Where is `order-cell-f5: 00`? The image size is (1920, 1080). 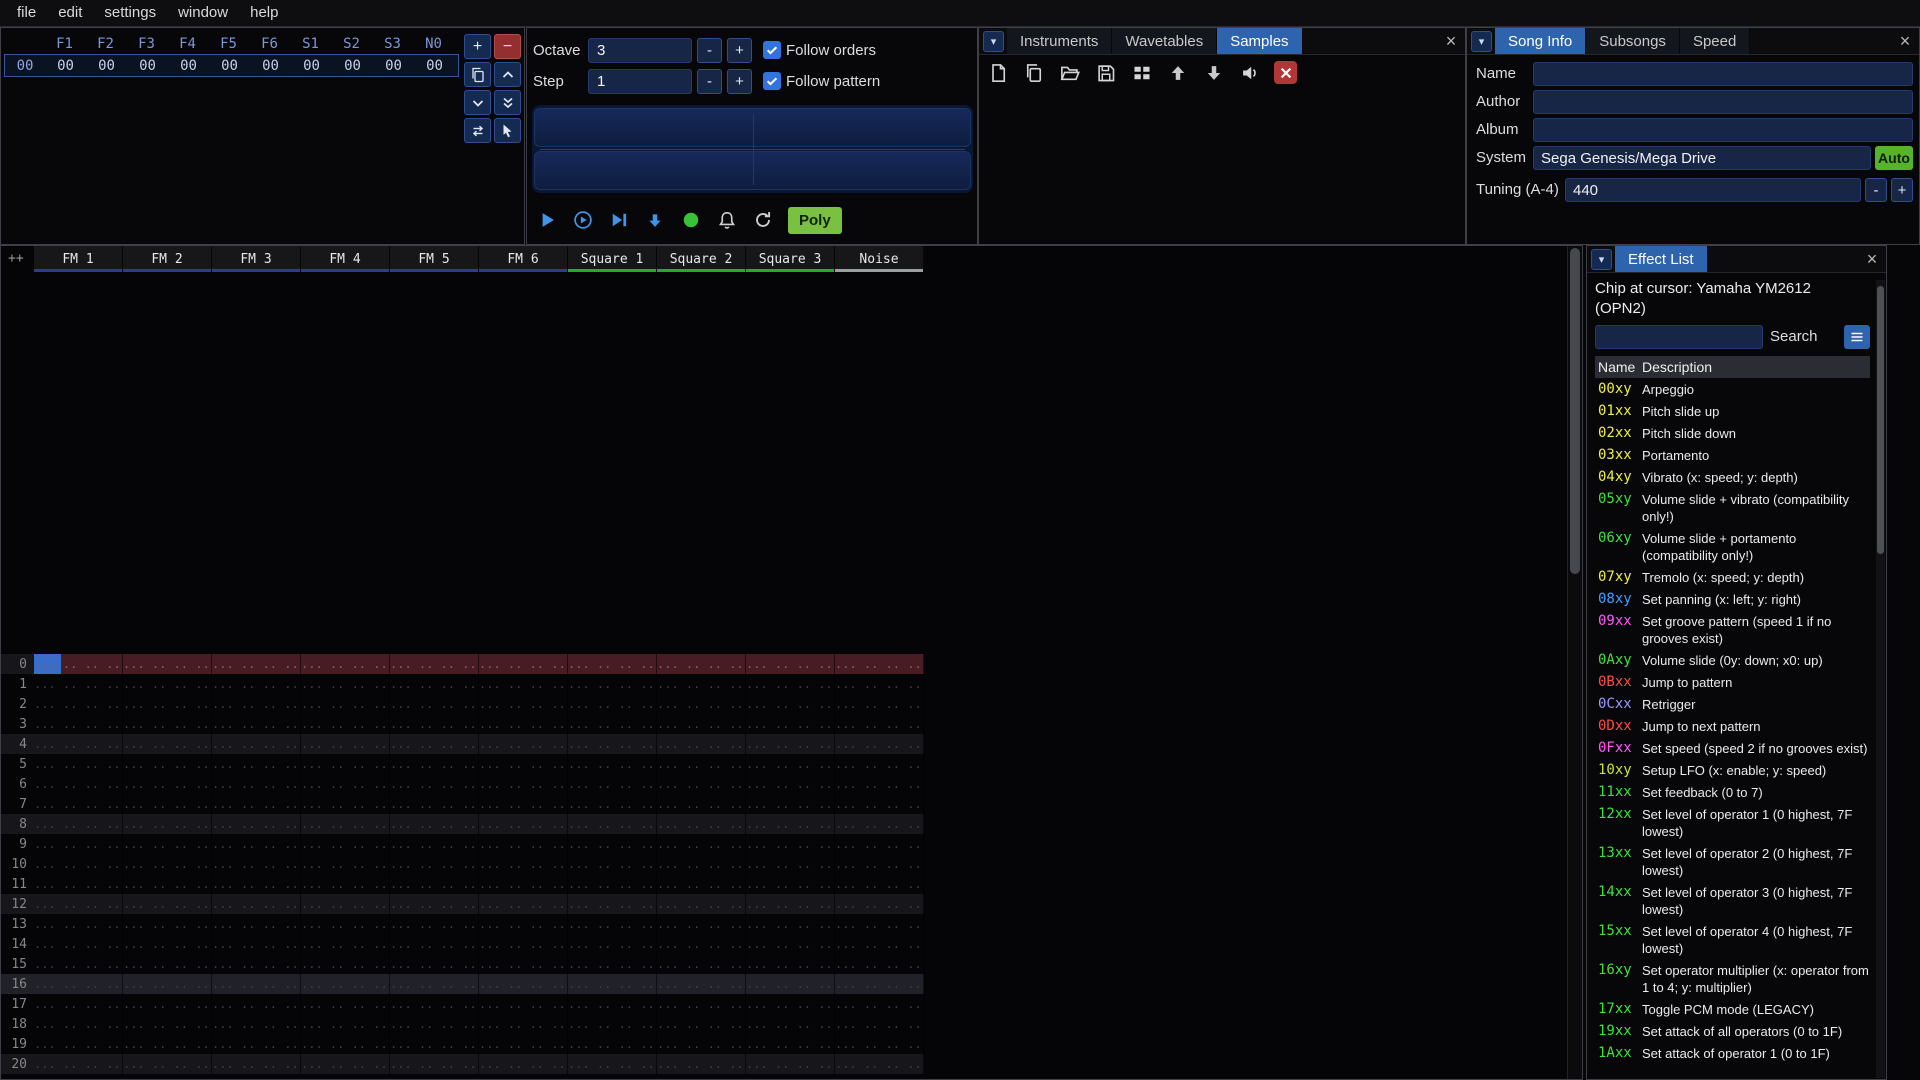
order-cell-f5: 00 is located at coordinates (229, 66).